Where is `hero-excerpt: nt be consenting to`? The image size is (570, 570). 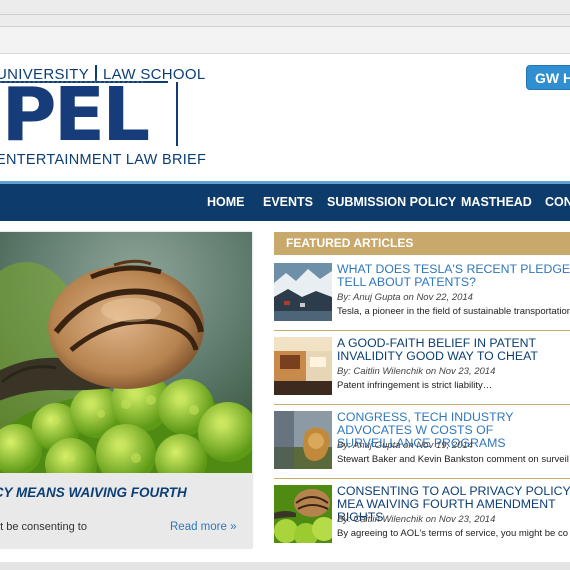
hero-excerpt: nt be consenting to is located at coordinates (43, 527).